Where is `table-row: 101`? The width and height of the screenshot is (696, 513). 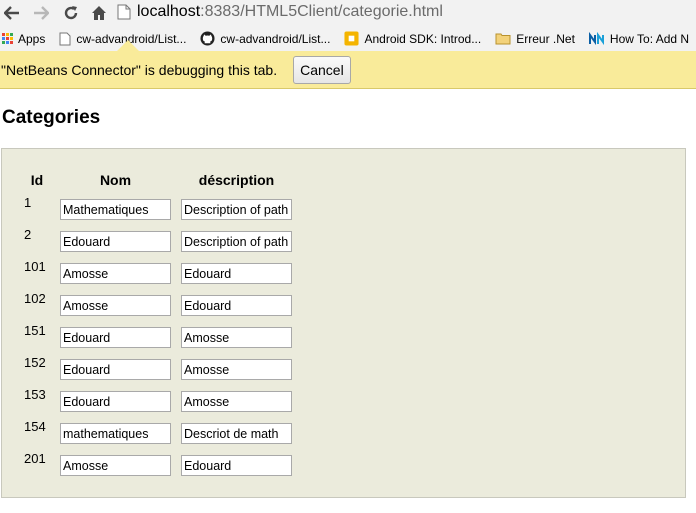
table-row: 101 is located at coordinates (158, 273).